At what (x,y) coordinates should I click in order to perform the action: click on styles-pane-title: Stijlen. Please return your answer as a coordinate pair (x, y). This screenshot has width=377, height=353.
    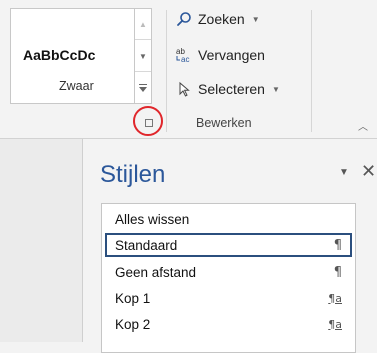
    Looking at the image, I should click on (133, 174).